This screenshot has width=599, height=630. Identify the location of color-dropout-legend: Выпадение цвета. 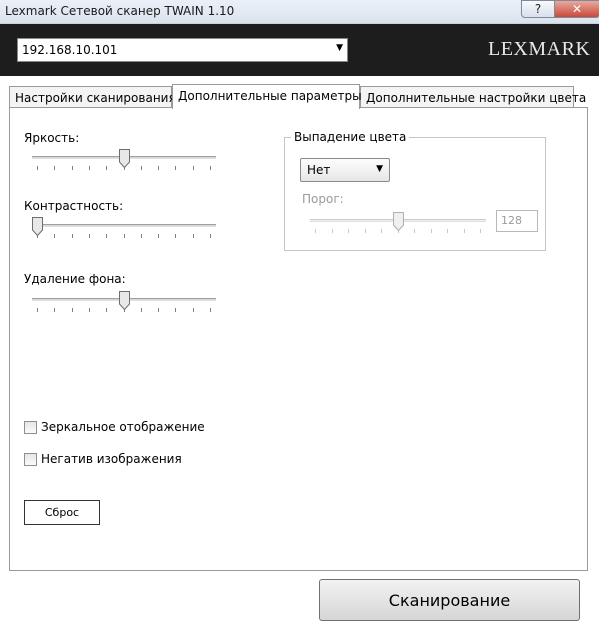
(350, 137).